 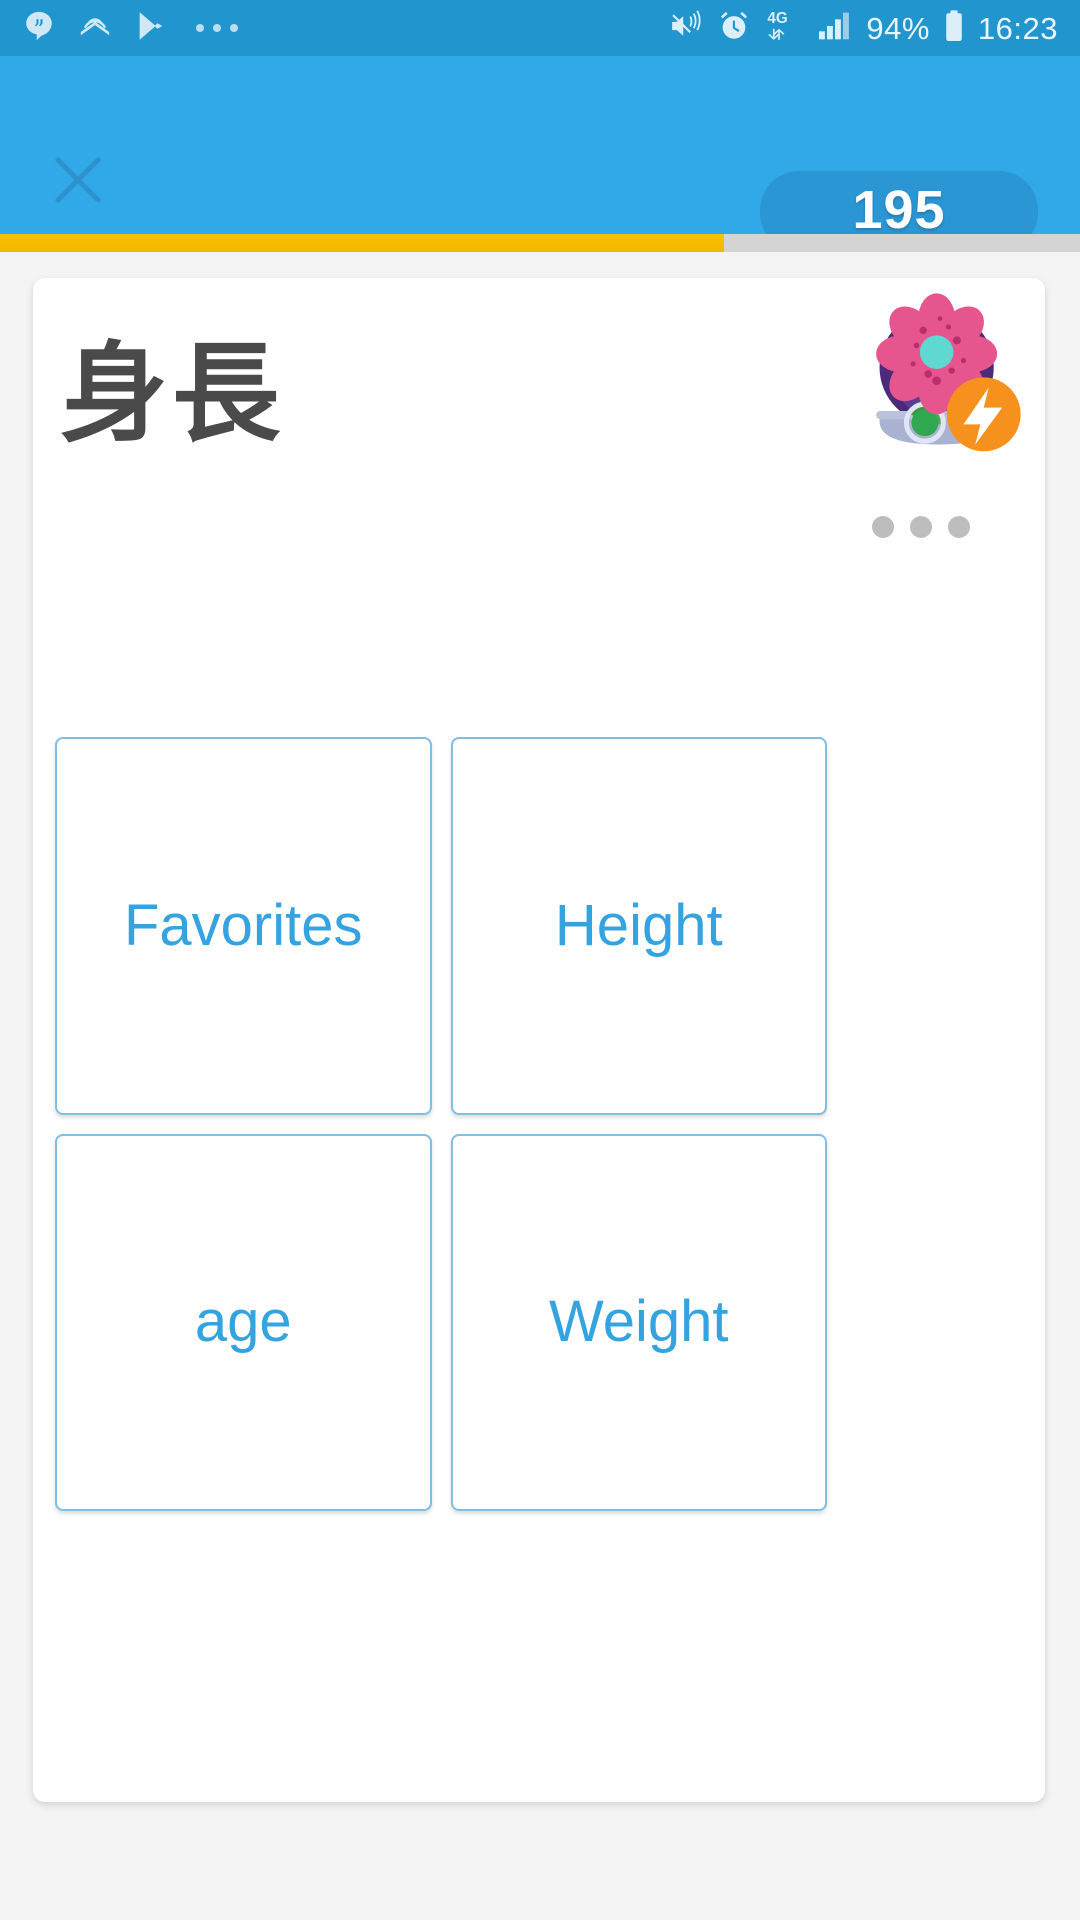 I want to click on battery-icon, so click(x=954, y=28).